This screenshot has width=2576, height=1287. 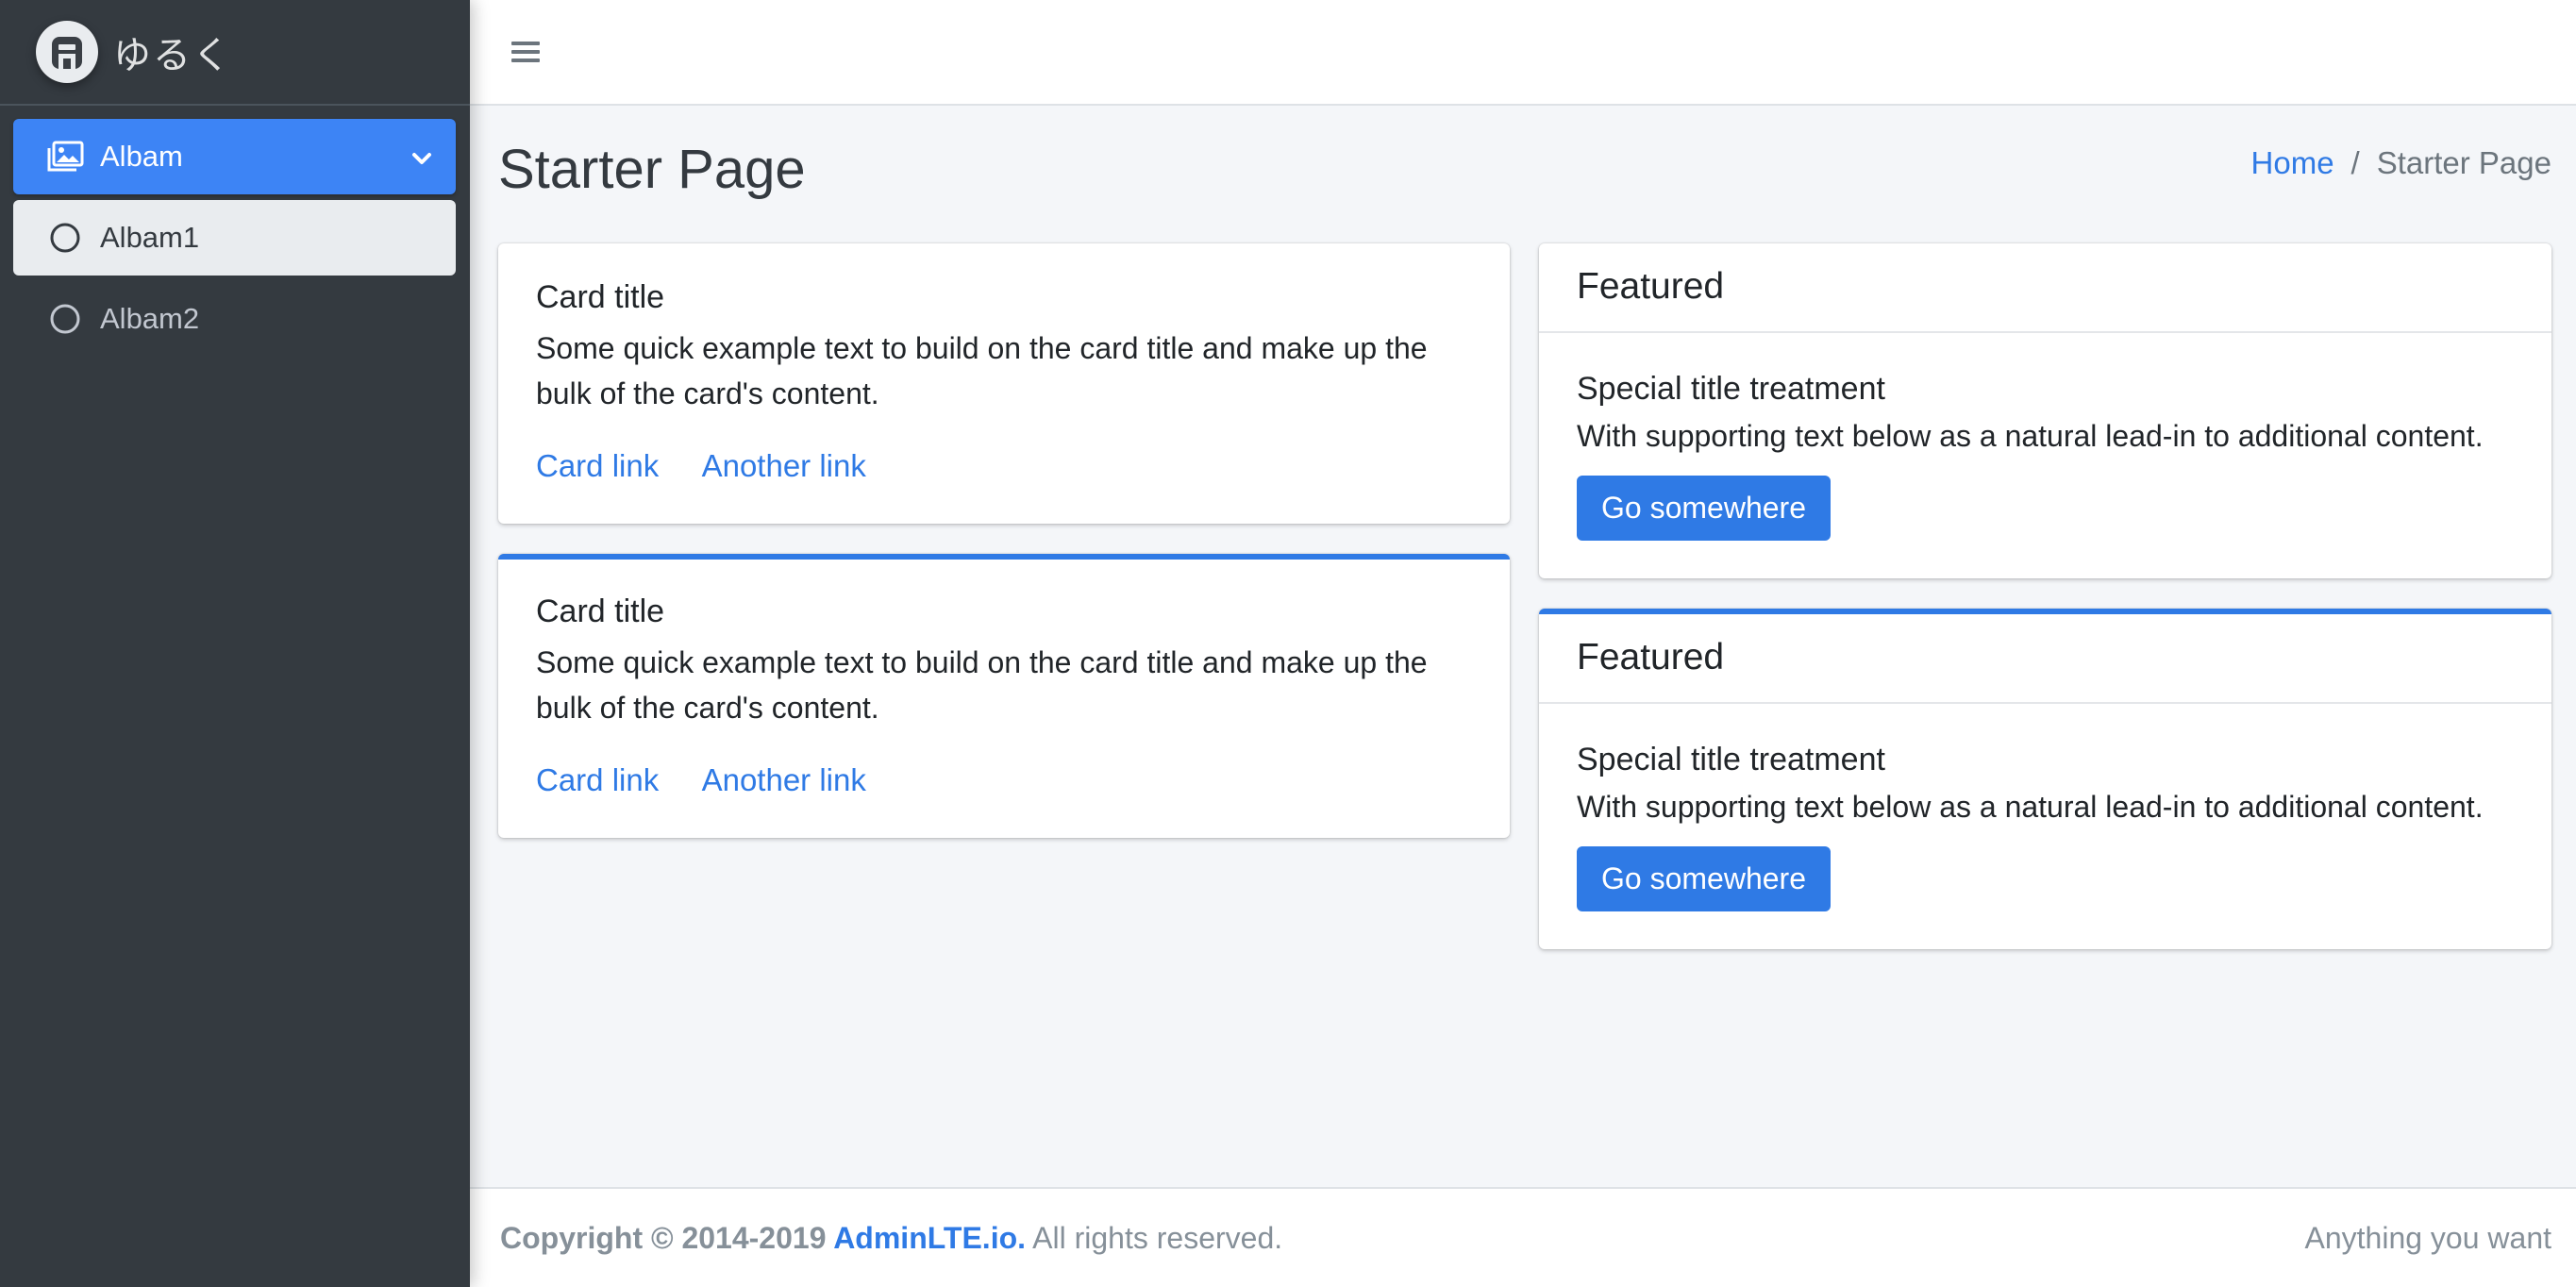 What do you see at coordinates (234, 319) in the screenshot?
I see `sidebar-item-albam2: Albam2` at bounding box center [234, 319].